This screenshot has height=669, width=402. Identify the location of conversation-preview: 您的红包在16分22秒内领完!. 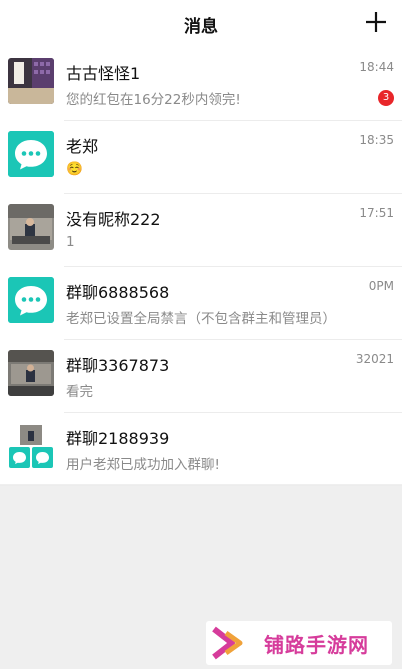
(153, 100).